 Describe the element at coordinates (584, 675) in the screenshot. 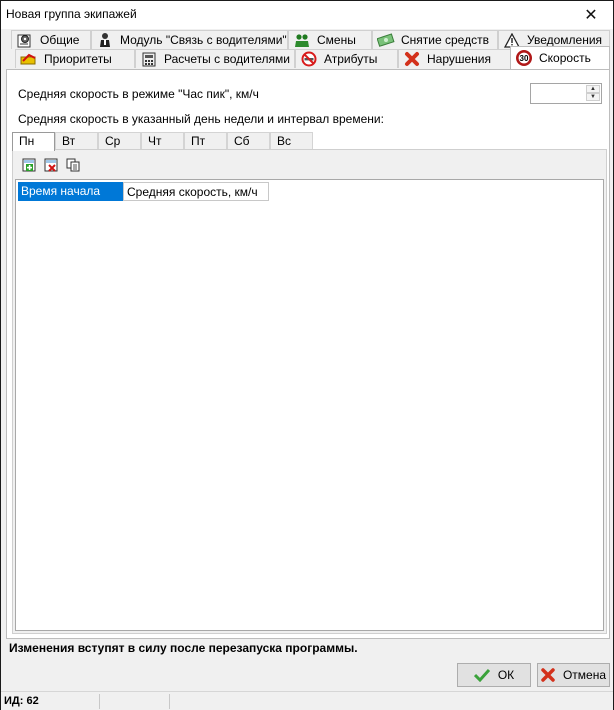

I see `cancel-label: Отмена` at that location.